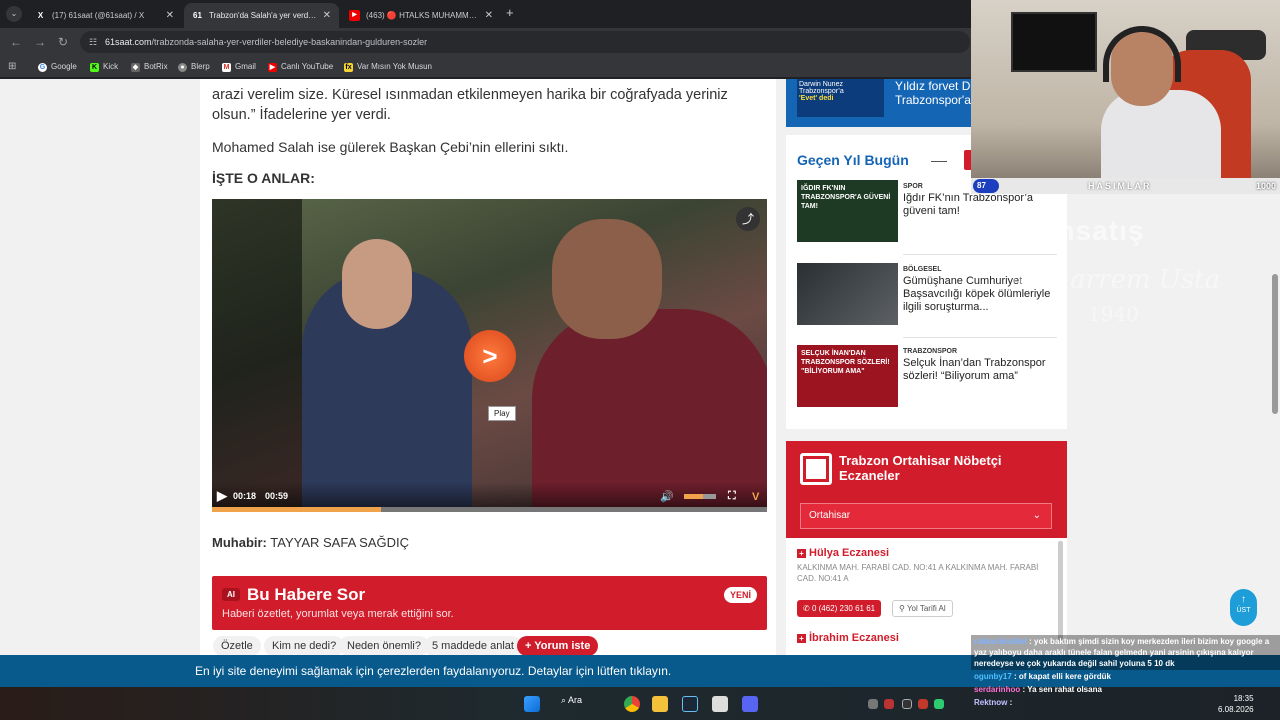 The height and width of the screenshot is (720, 1280). I want to click on video-progress-bar, so click(489, 509).